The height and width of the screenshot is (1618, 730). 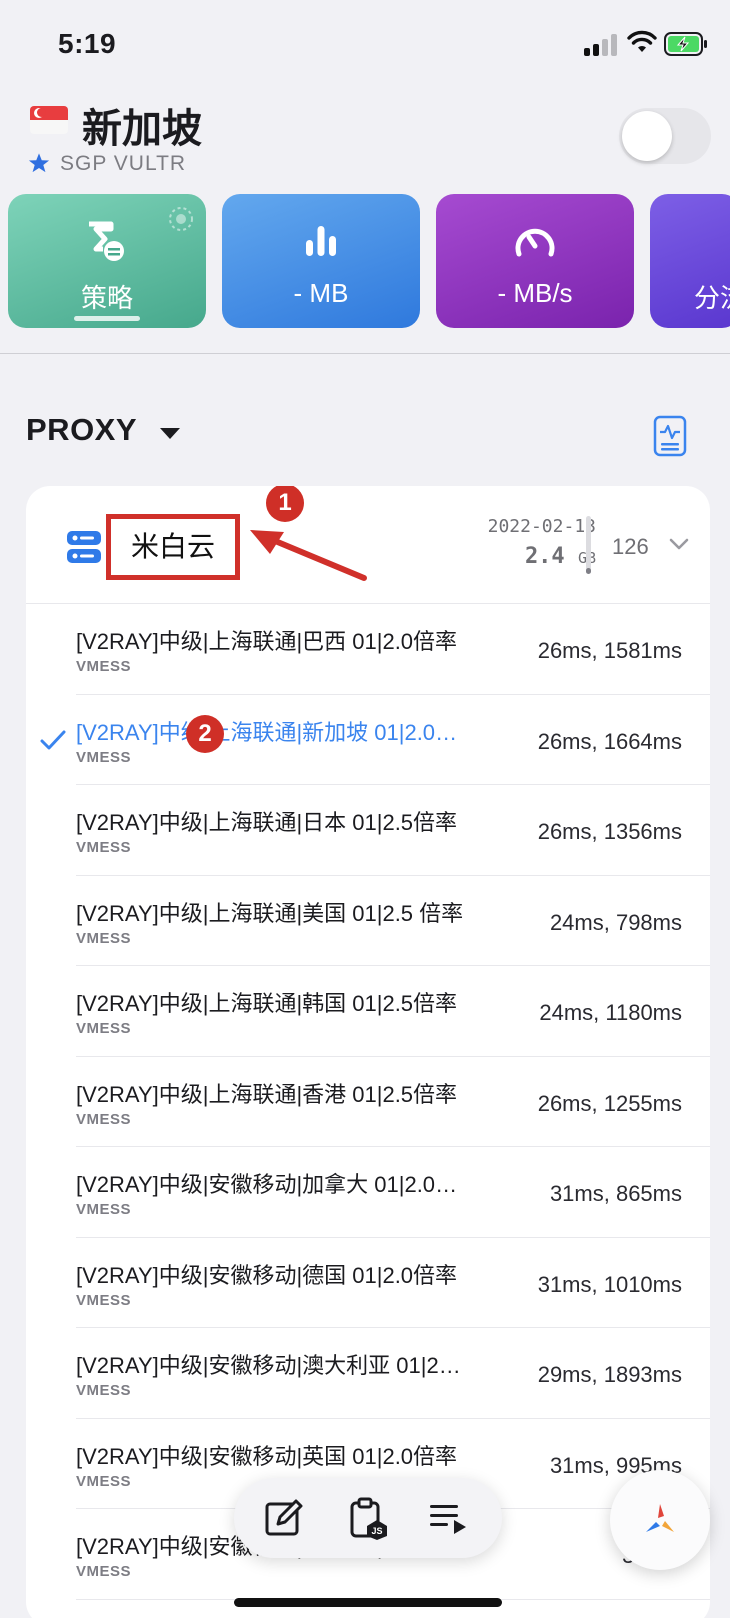 What do you see at coordinates (123, 163) in the screenshot?
I see `server-name: SGP VULTR` at bounding box center [123, 163].